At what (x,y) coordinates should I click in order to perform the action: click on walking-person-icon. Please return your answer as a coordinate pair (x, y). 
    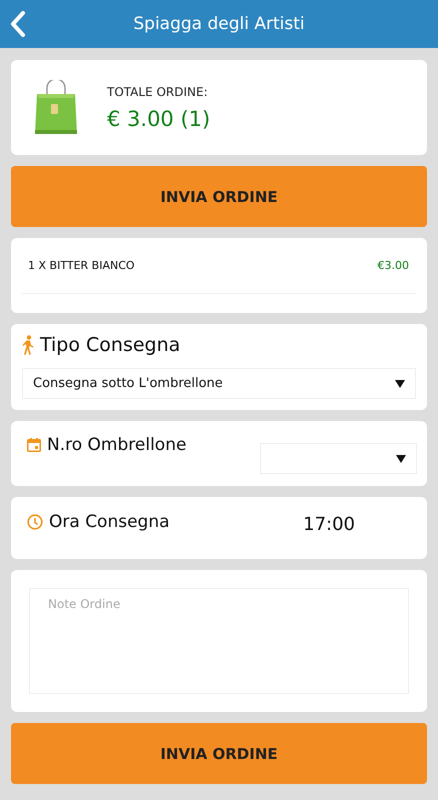
    Looking at the image, I should click on (28, 345).